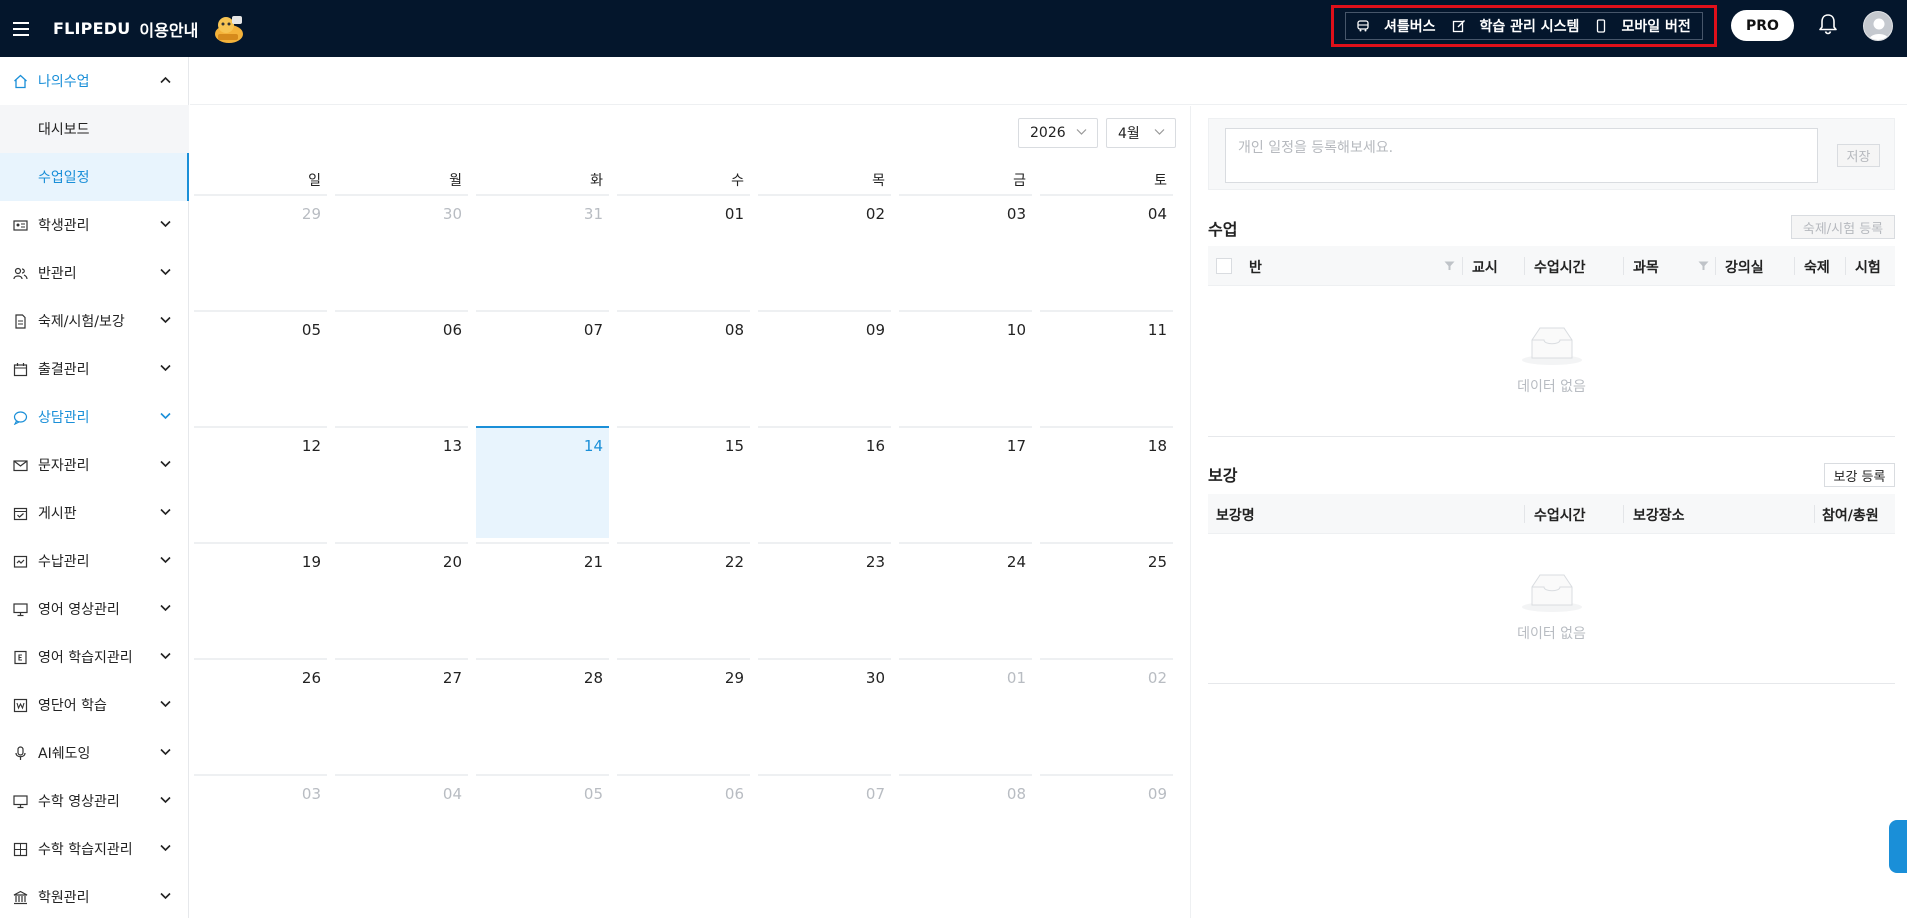  I want to click on sidebar-item-board: 게시판, so click(94, 513).